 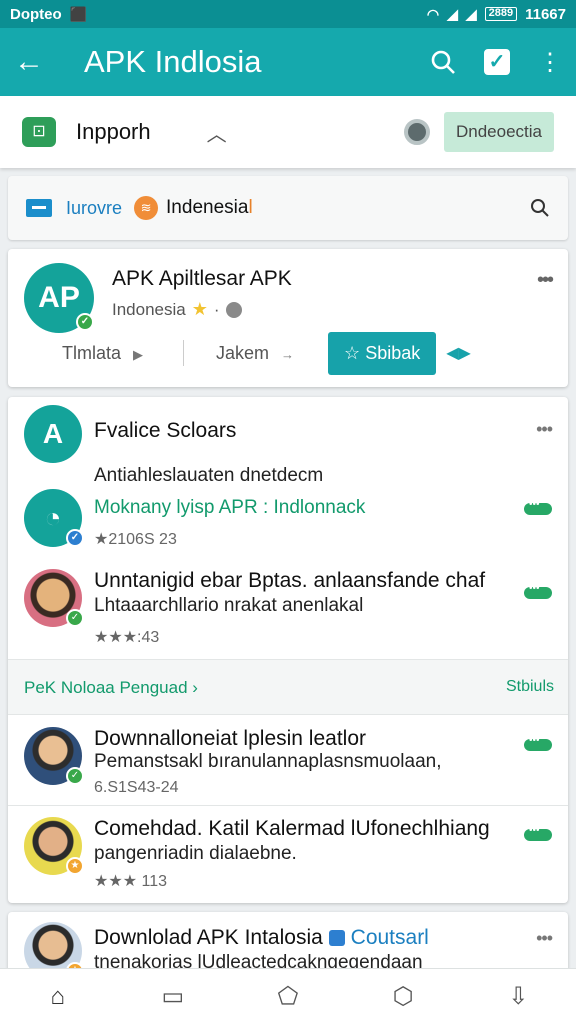 I want to click on share-icon: ◀▶, so click(x=458, y=353).